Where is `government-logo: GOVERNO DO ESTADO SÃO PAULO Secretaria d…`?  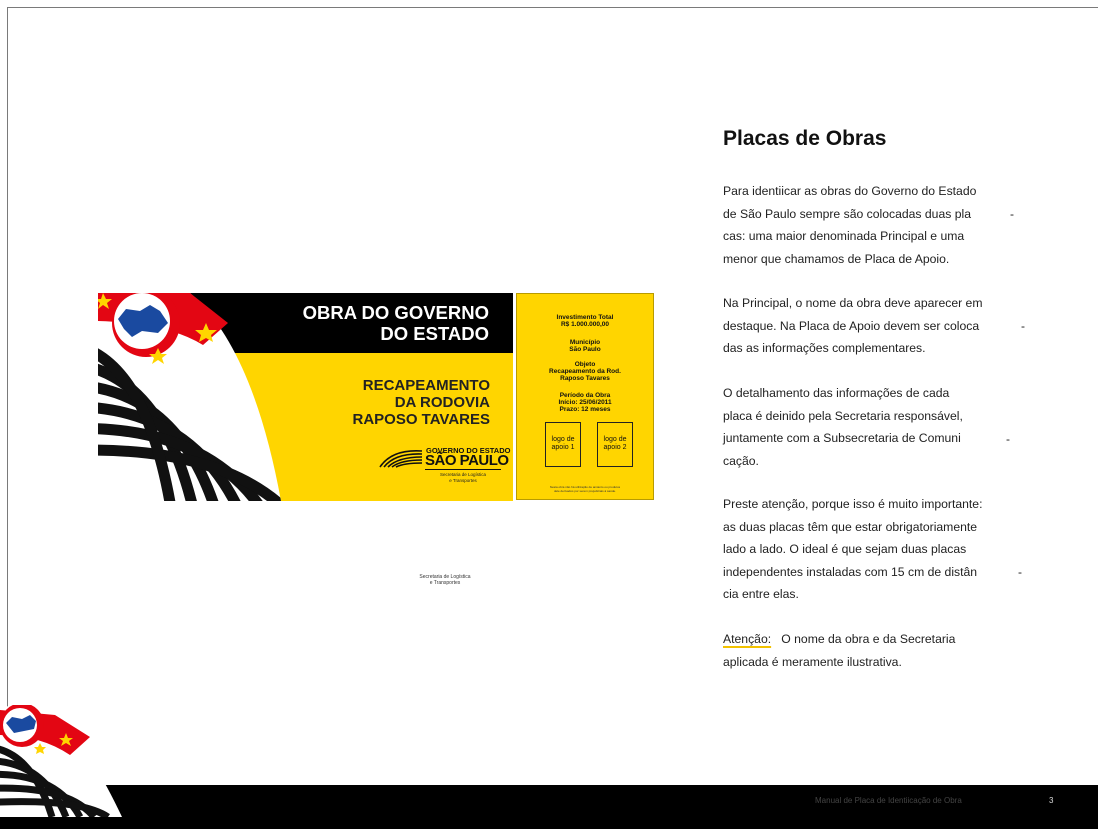 government-logo: GOVERNO DO ESTADO SÃO PAULO Secretaria d… is located at coordinates (444, 464).